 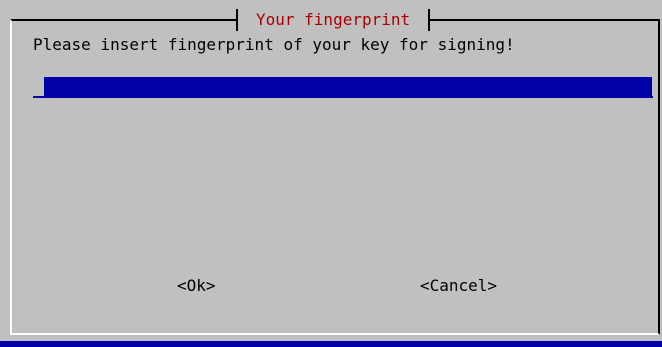 What do you see at coordinates (348, 87) in the screenshot?
I see `fingerprint-input` at bounding box center [348, 87].